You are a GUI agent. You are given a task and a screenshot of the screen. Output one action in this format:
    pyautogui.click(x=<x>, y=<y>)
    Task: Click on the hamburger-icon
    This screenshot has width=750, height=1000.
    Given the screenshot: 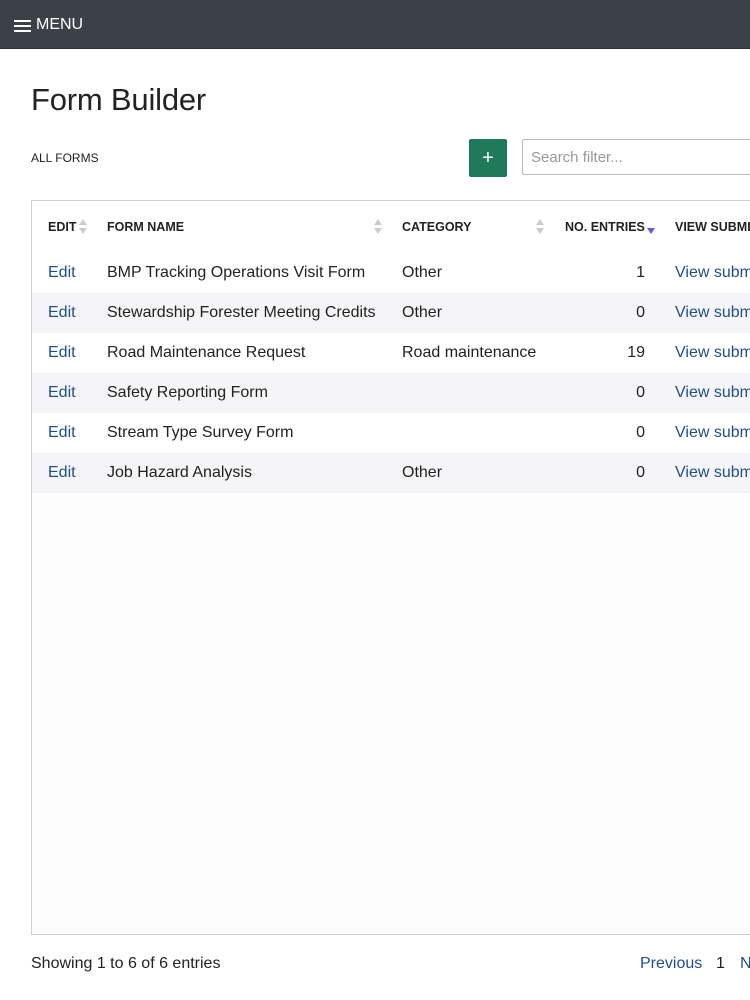 What is the action you would take?
    pyautogui.click(x=23, y=25)
    